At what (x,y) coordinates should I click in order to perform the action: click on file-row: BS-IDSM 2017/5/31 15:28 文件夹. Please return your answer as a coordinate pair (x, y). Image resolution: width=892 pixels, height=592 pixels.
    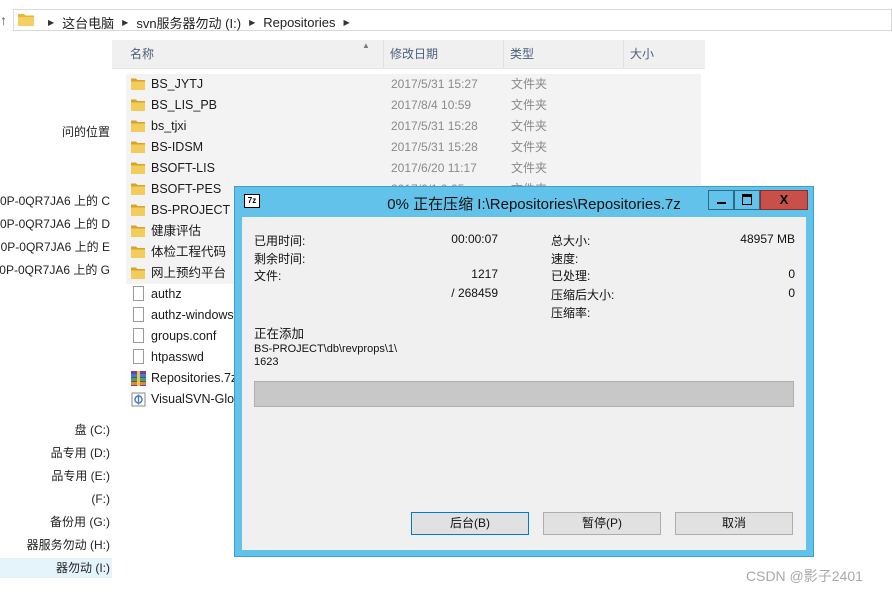
    Looking at the image, I should click on (413, 147).